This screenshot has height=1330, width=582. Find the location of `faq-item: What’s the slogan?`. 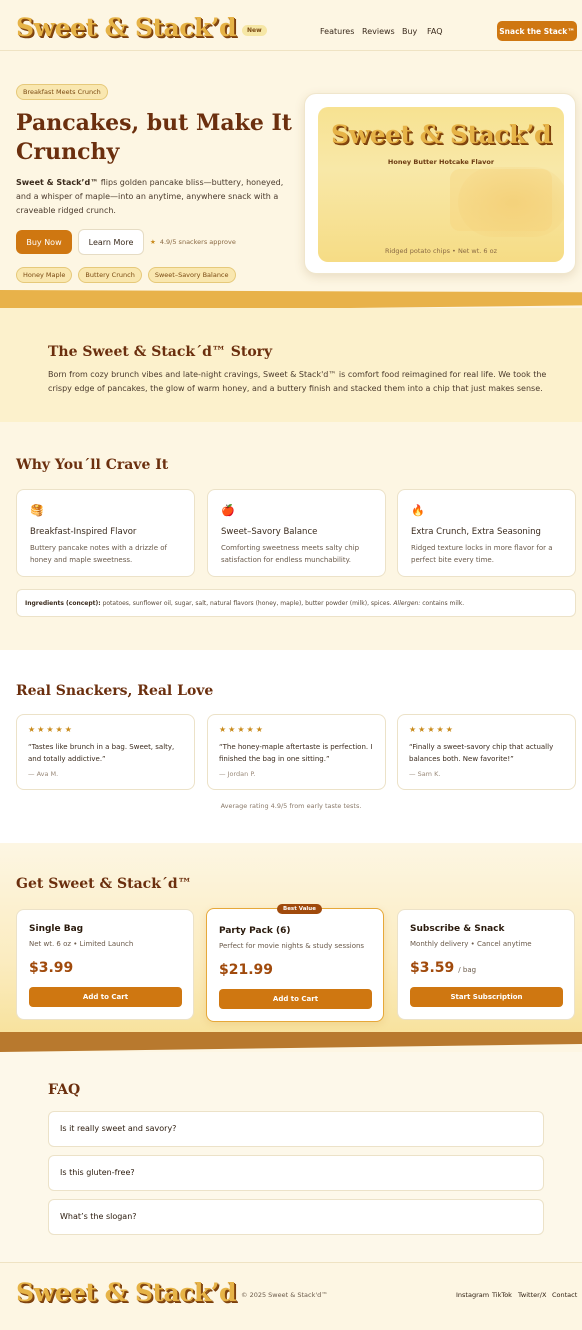

faq-item: What’s the slogan? is located at coordinates (296, 1217).